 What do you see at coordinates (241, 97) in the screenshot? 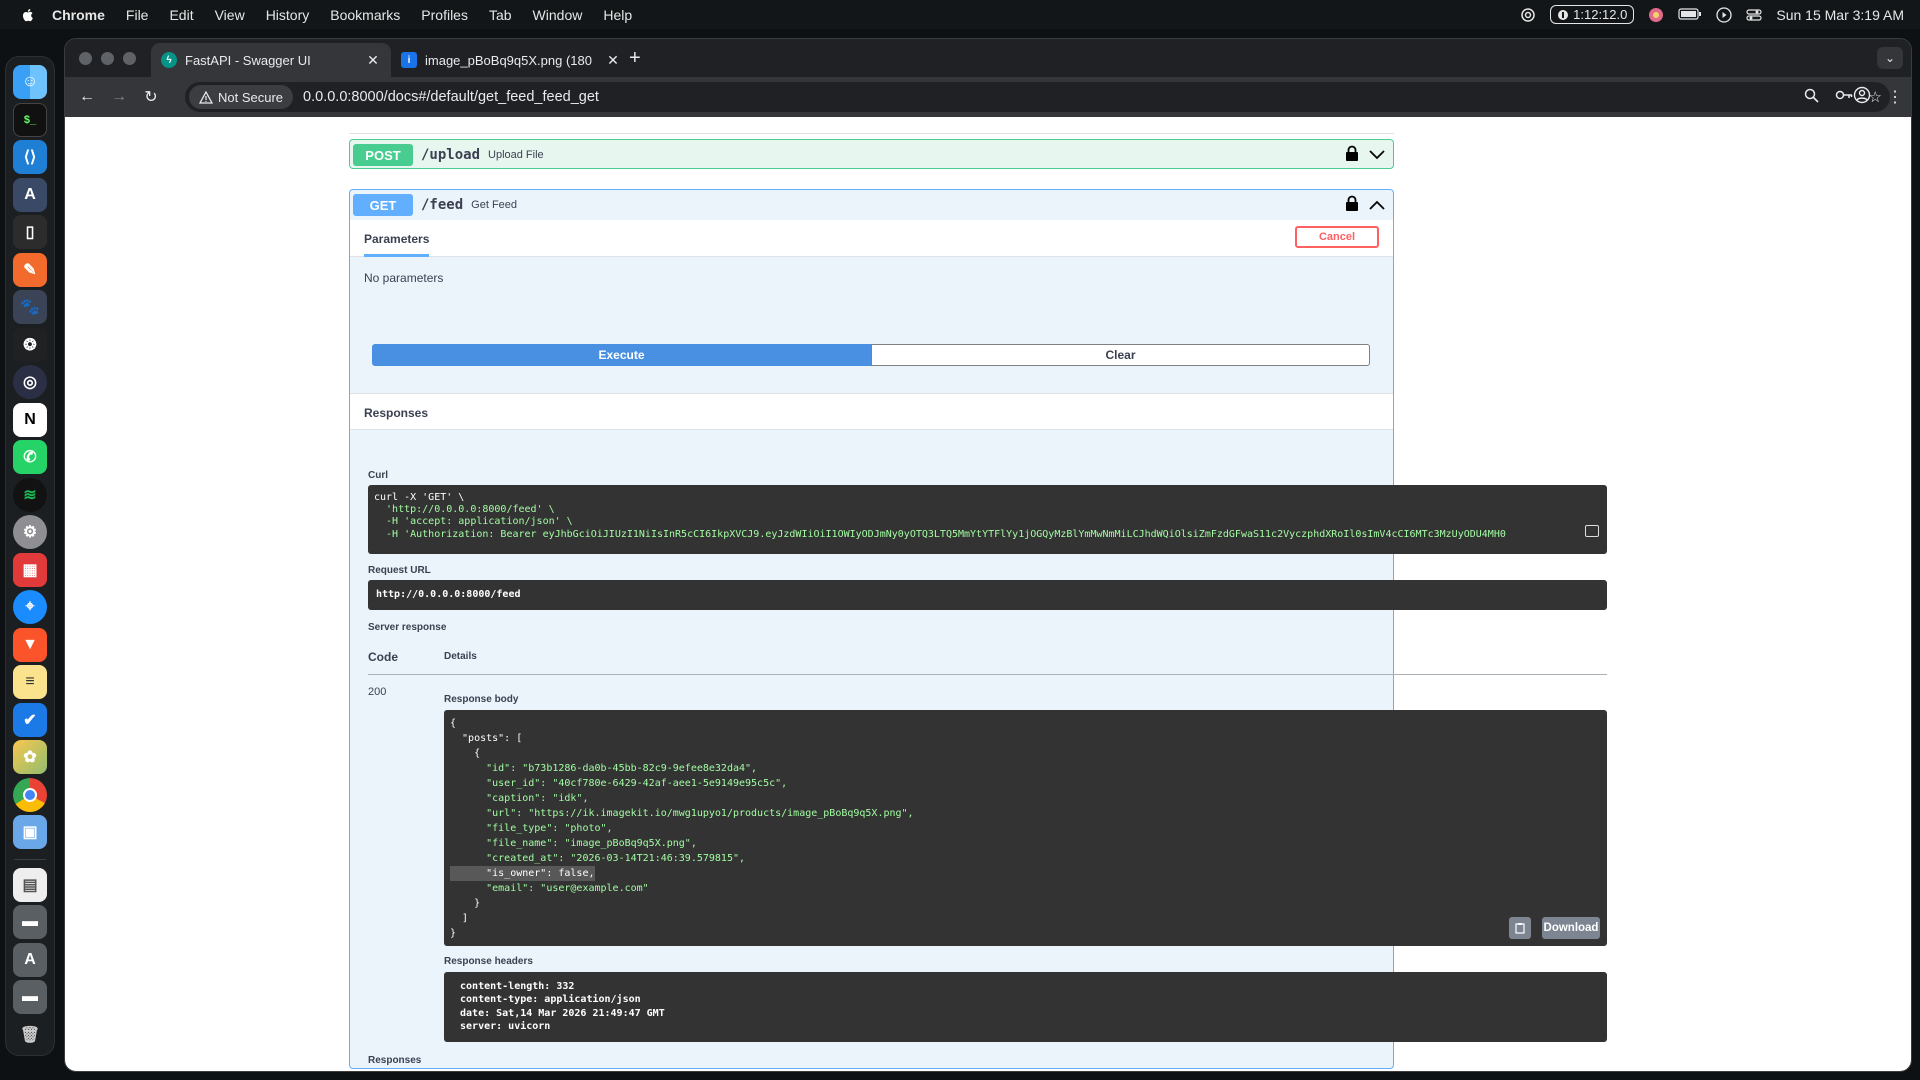
I see `security-chip: Not Secure` at bounding box center [241, 97].